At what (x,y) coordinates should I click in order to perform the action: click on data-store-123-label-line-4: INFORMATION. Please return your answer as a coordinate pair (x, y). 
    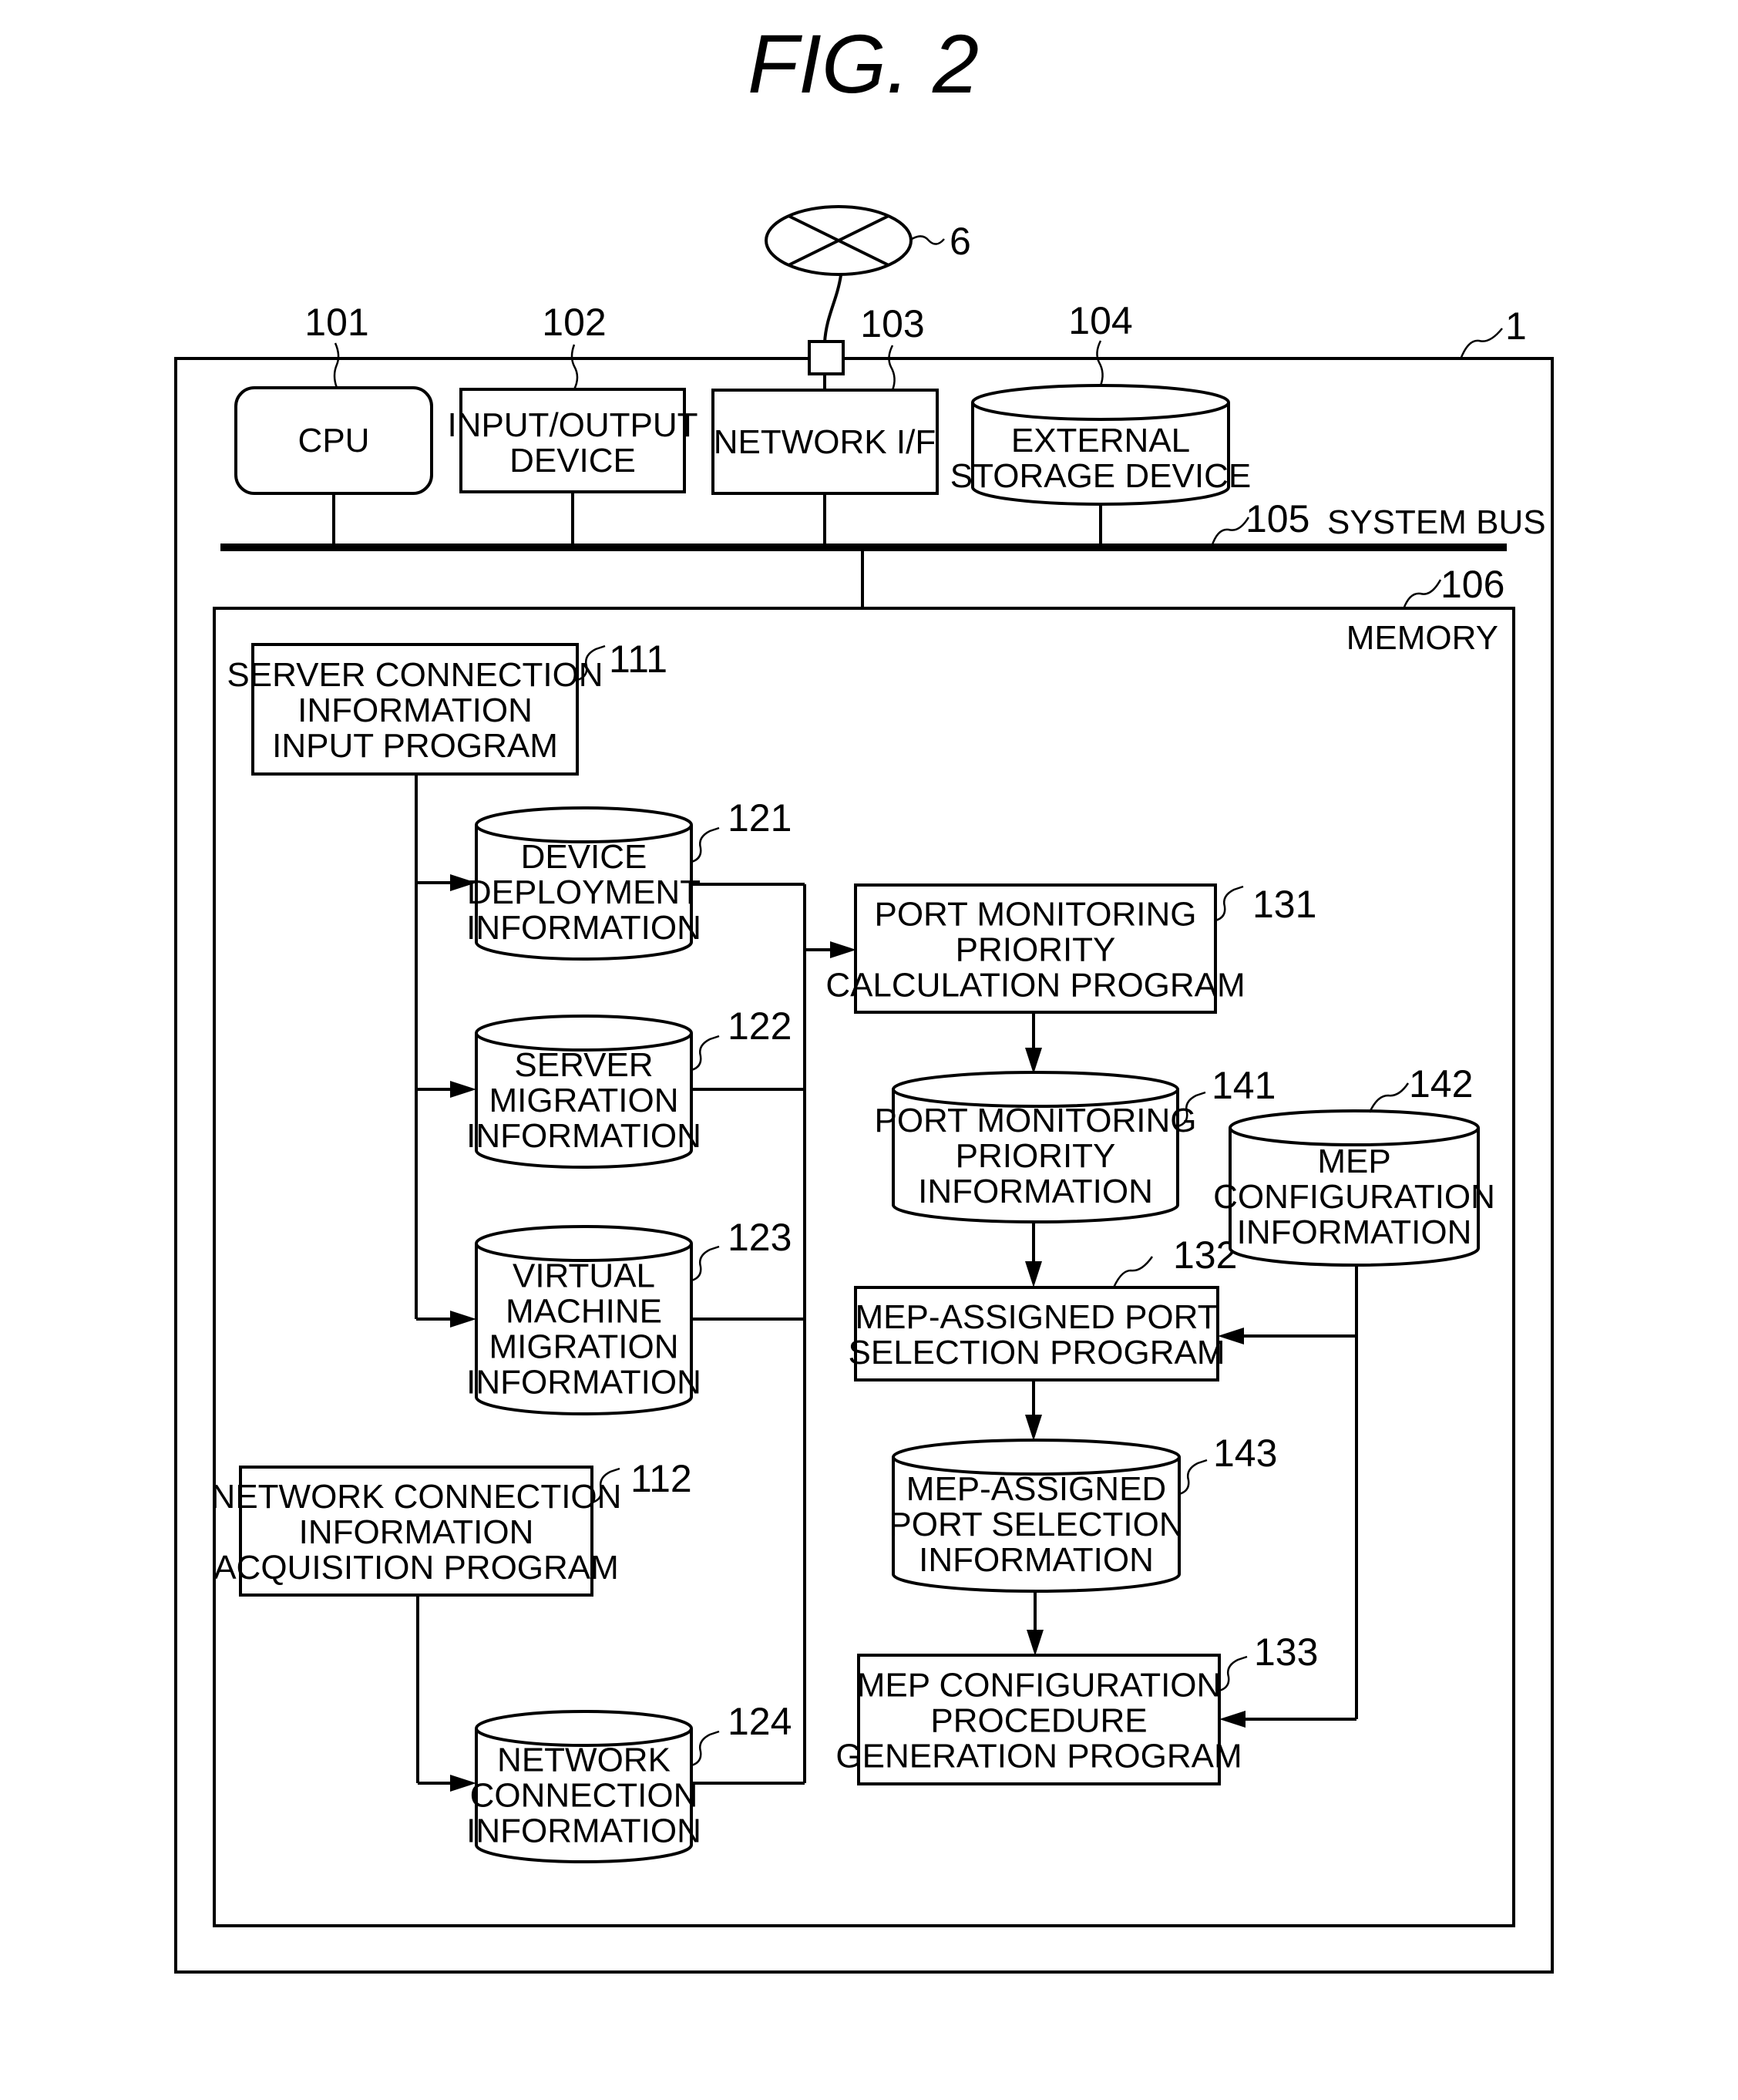
    Looking at the image, I should click on (583, 1383).